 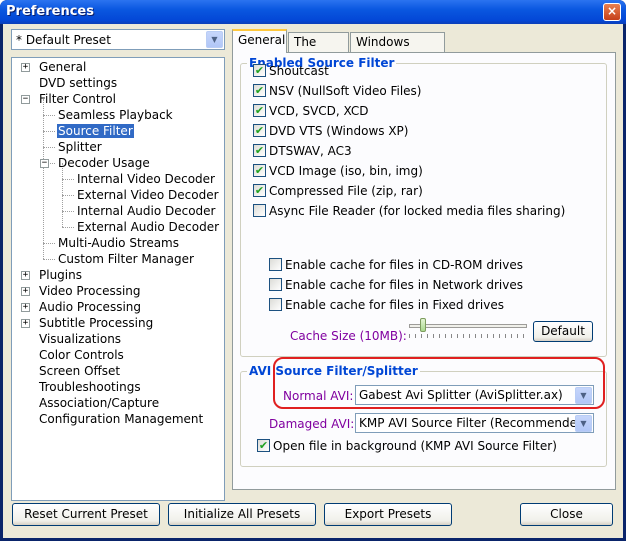 I want to click on source-filter-checkbox: ✔ DTSWAV, AC3, so click(x=302, y=152).